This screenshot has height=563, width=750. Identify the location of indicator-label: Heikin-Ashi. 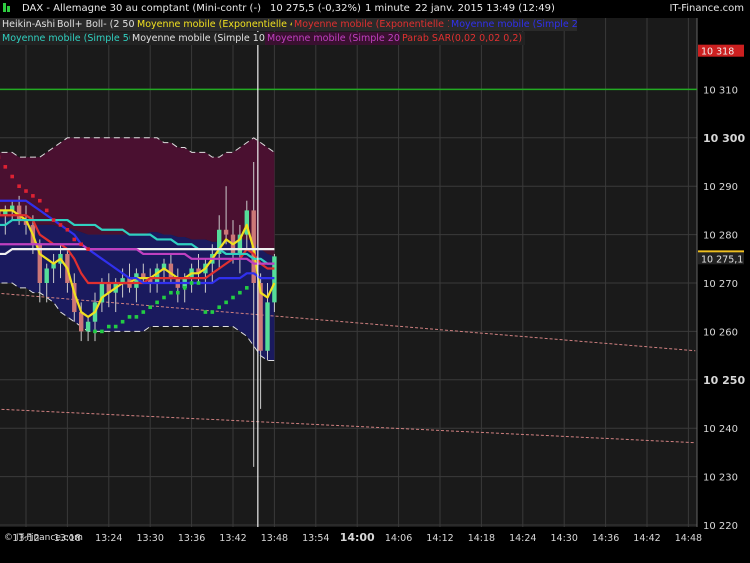
(27, 24).